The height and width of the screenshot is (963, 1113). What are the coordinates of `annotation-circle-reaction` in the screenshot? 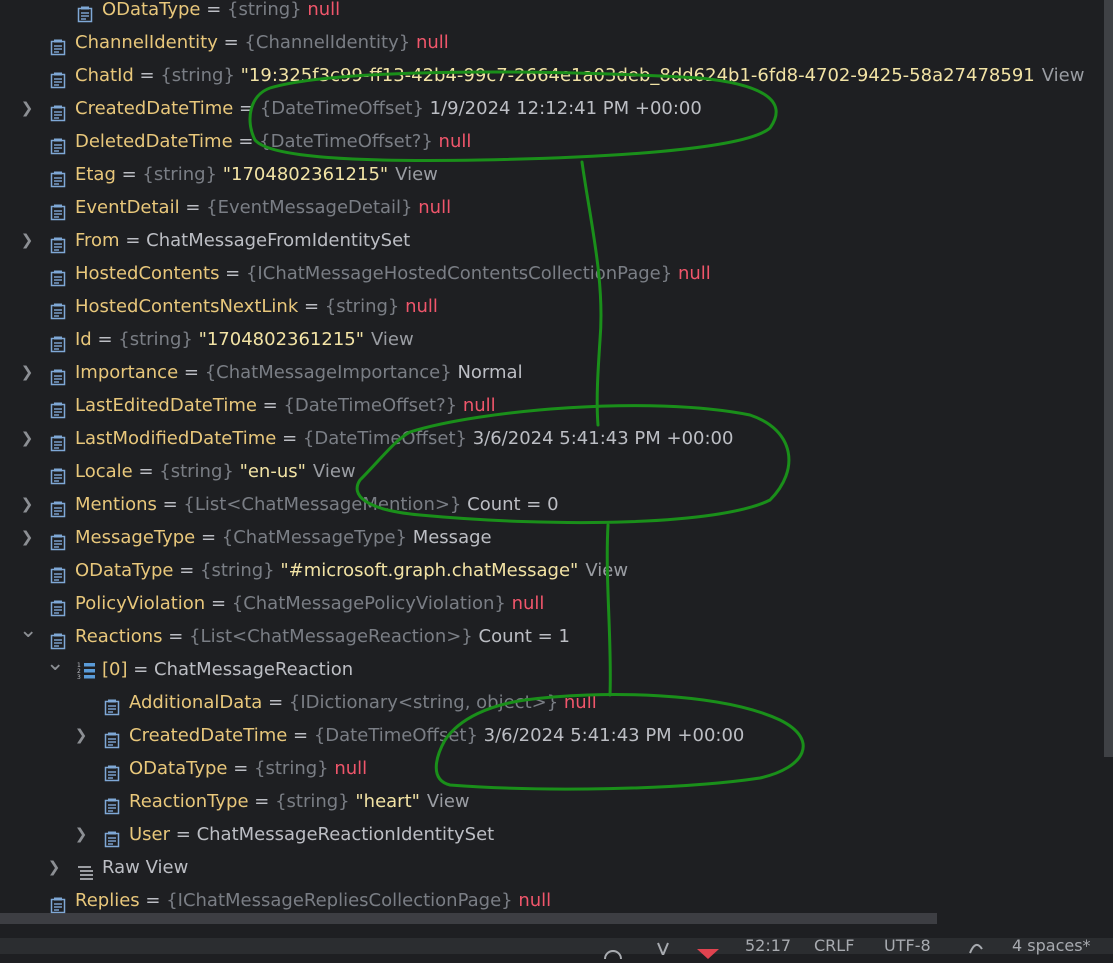 It's located at (619, 742).